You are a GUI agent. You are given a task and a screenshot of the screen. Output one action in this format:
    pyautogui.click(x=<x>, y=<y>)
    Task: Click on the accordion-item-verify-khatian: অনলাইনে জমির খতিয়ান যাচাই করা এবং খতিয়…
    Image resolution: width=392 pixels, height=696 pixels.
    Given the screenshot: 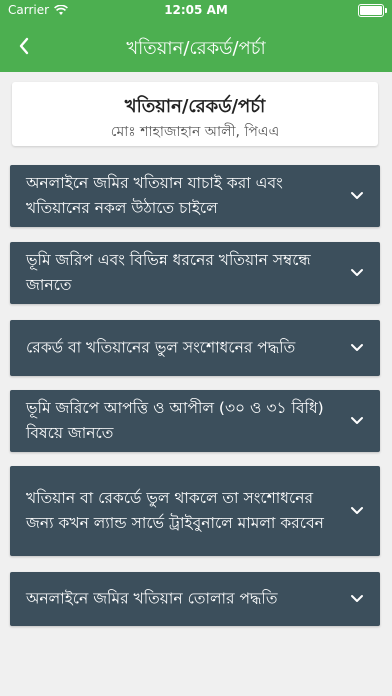 What is the action you would take?
    pyautogui.click(x=195, y=196)
    